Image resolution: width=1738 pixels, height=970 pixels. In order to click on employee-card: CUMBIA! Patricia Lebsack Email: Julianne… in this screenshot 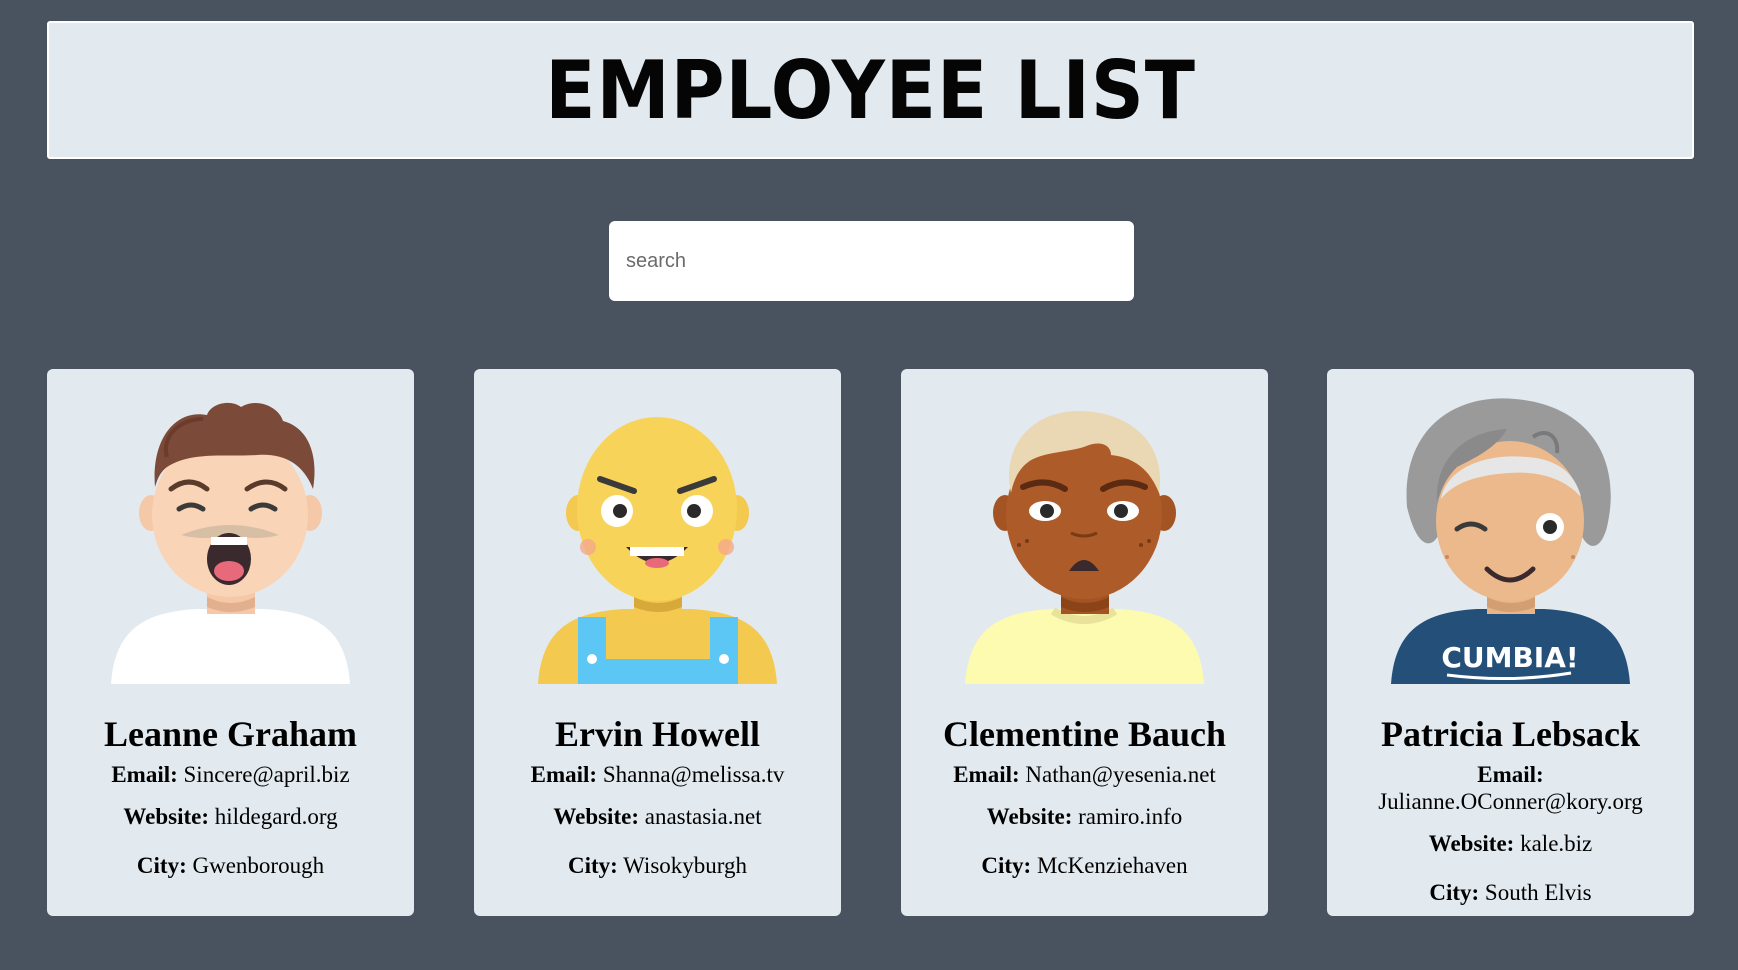, I will do `click(1510, 642)`.